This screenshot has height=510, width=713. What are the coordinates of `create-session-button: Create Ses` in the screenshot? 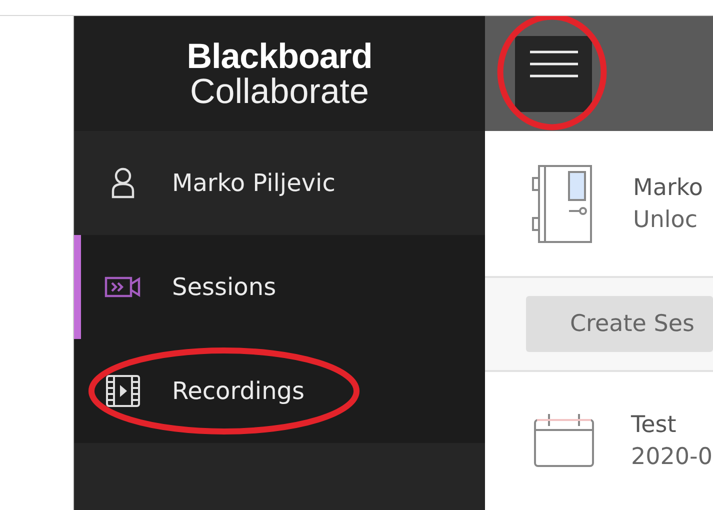 It's located at (619, 324).